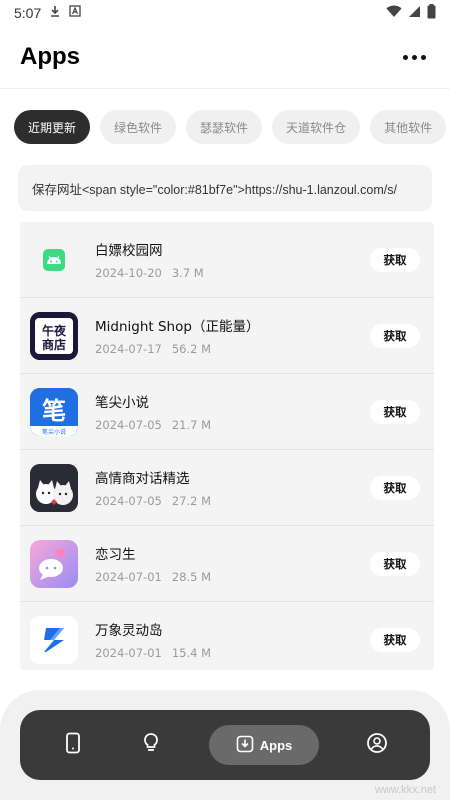 The image size is (450, 800). What do you see at coordinates (191, 425) in the screenshot?
I see `app-size: 21.7 M` at bounding box center [191, 425].